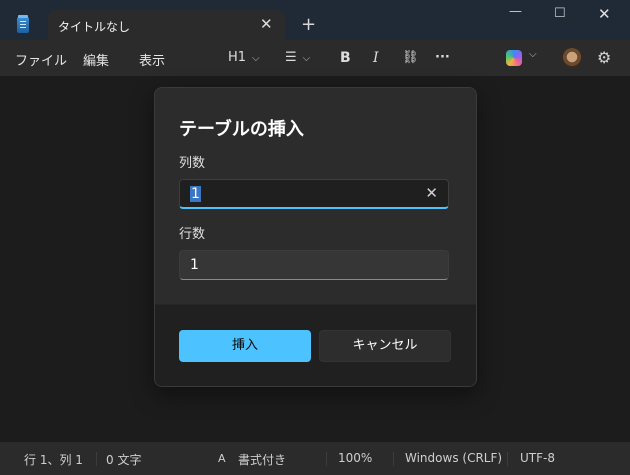 Image resolution: width=630 pixels, height=475 pixels. Describe the element at coordinates (41, 59) in the screenshot. I see `menu-file: ファイル` at that location.